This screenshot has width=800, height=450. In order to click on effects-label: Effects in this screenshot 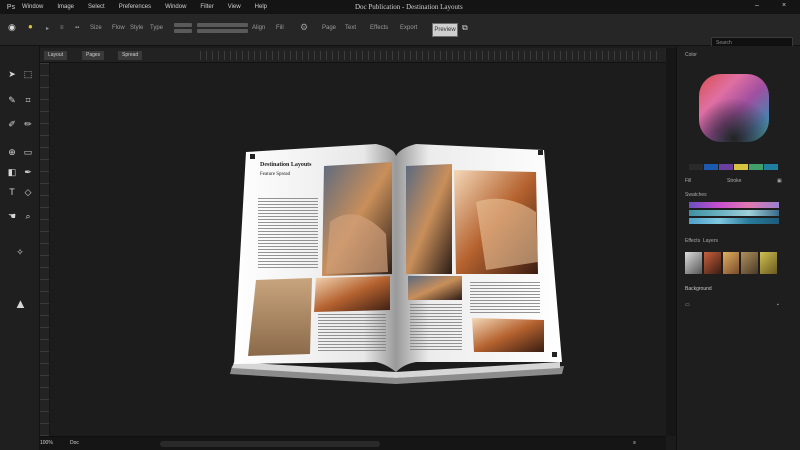, I will do `click(693, 241)`.